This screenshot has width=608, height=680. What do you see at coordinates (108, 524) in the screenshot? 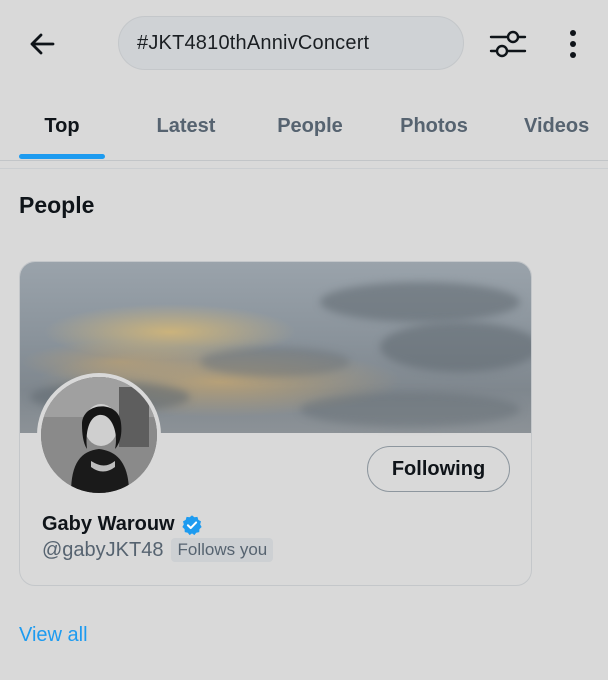
I see `display-name-text: Gaby Warouw` at bounding box center [108, 524].